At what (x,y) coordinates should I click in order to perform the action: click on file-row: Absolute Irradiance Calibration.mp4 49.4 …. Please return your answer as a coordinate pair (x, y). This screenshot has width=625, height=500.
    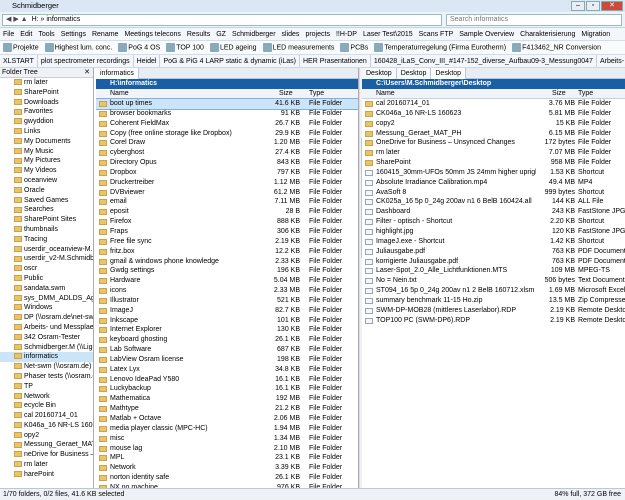
    Looking at the image, I should click on (493, 183).